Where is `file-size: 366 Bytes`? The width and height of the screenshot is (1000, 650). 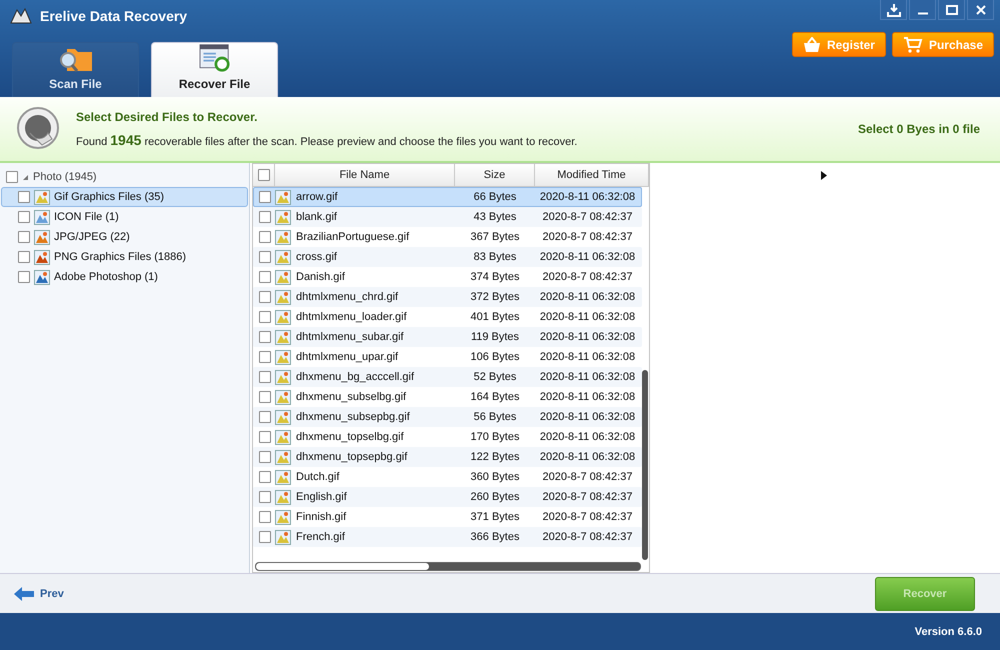 file-size: 366 Bytes is located at coordinates (495, 537).